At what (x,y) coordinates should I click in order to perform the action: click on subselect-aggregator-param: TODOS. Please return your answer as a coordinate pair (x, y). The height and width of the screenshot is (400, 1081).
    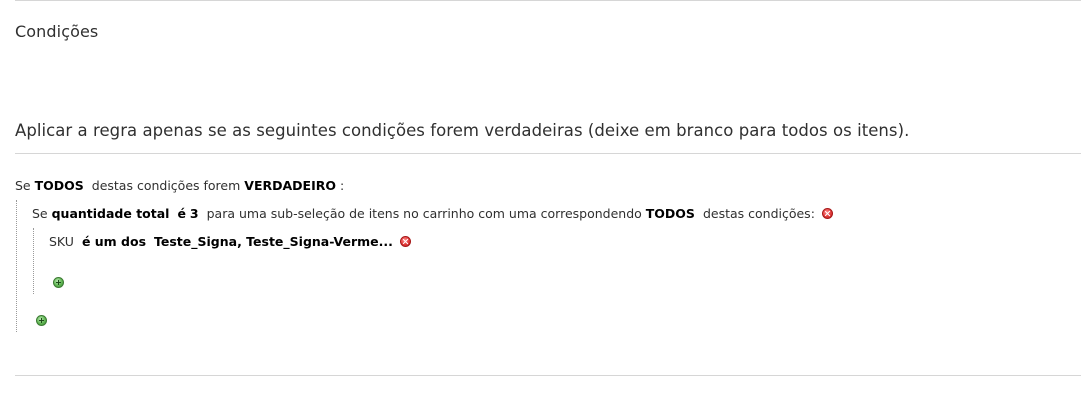
    Looking at the image, I should click on (670, 213).